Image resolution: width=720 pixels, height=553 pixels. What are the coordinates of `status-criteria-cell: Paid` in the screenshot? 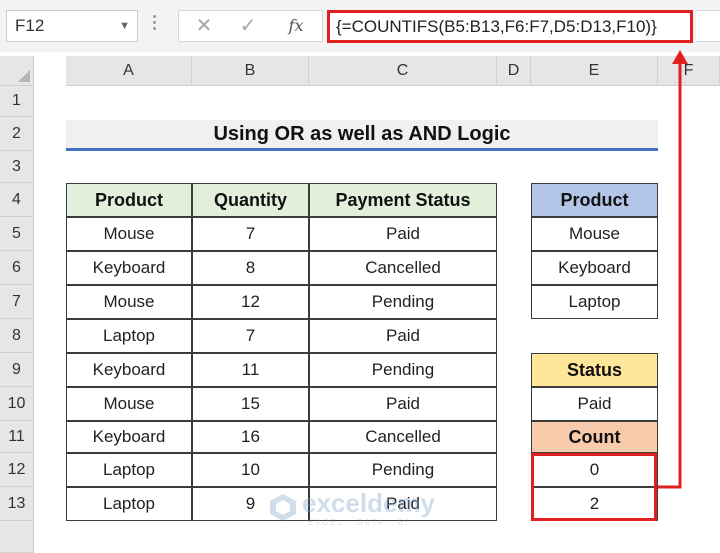 It's located at (594, 404).